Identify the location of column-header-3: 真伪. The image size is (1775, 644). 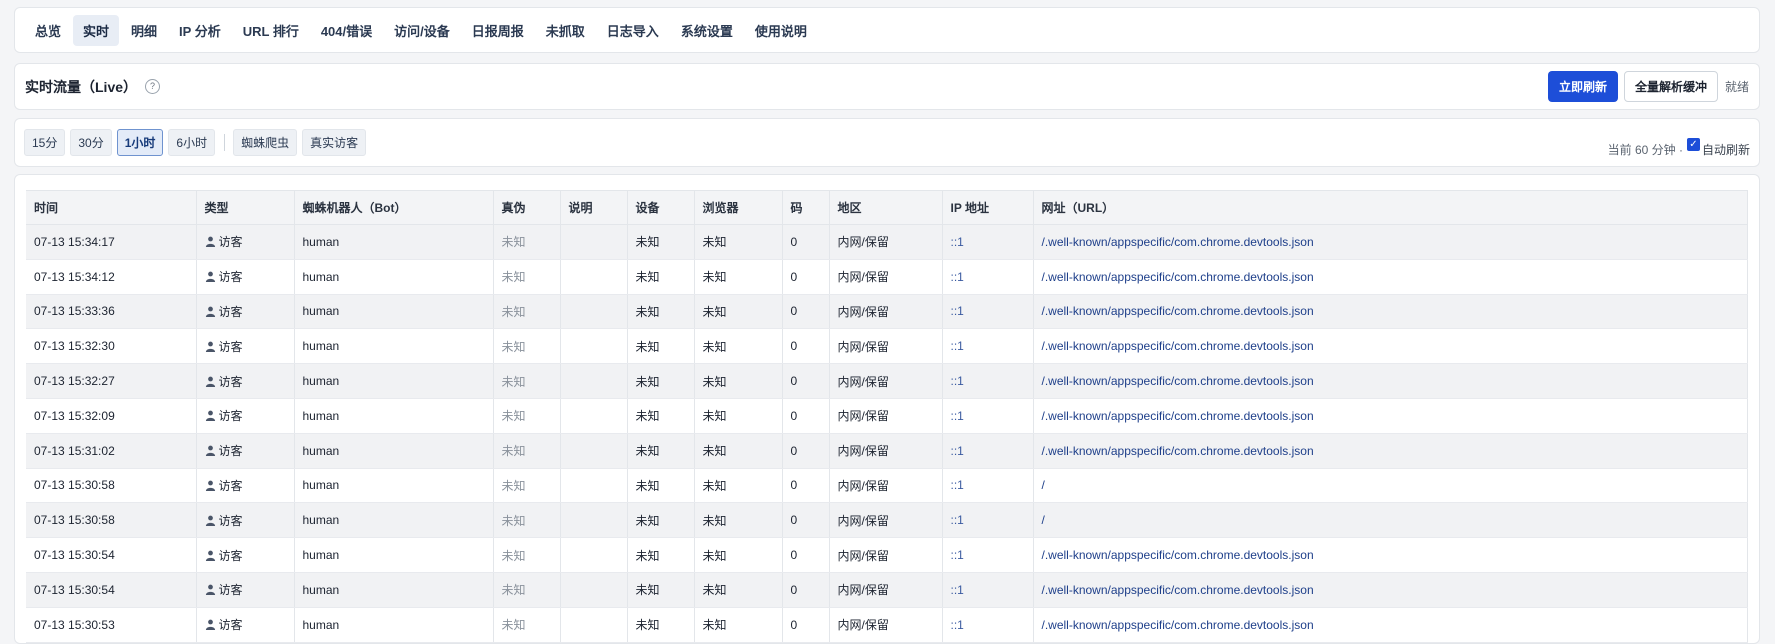
(527, 207).